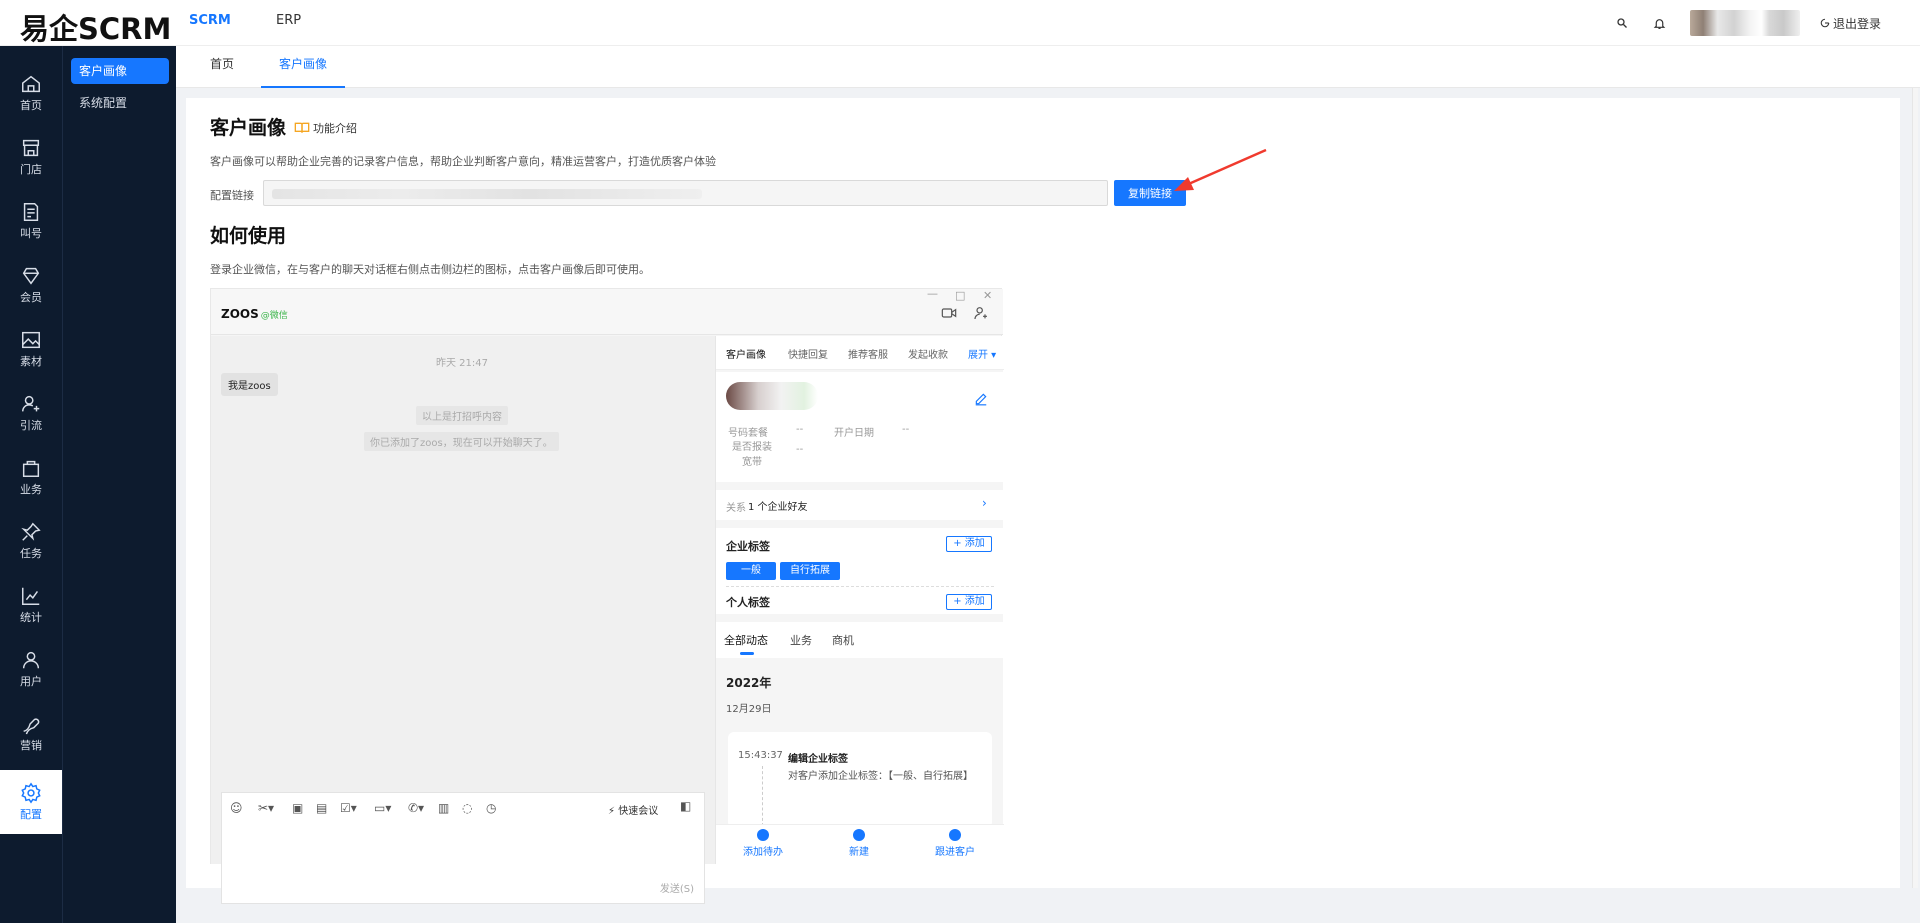 The height and width of the screenshot is (923, 1920). What do you see at coordinates (763, 843) in the screenshot?
I see `add-todo-button: 添加待办` at bounding box center [763, 843].